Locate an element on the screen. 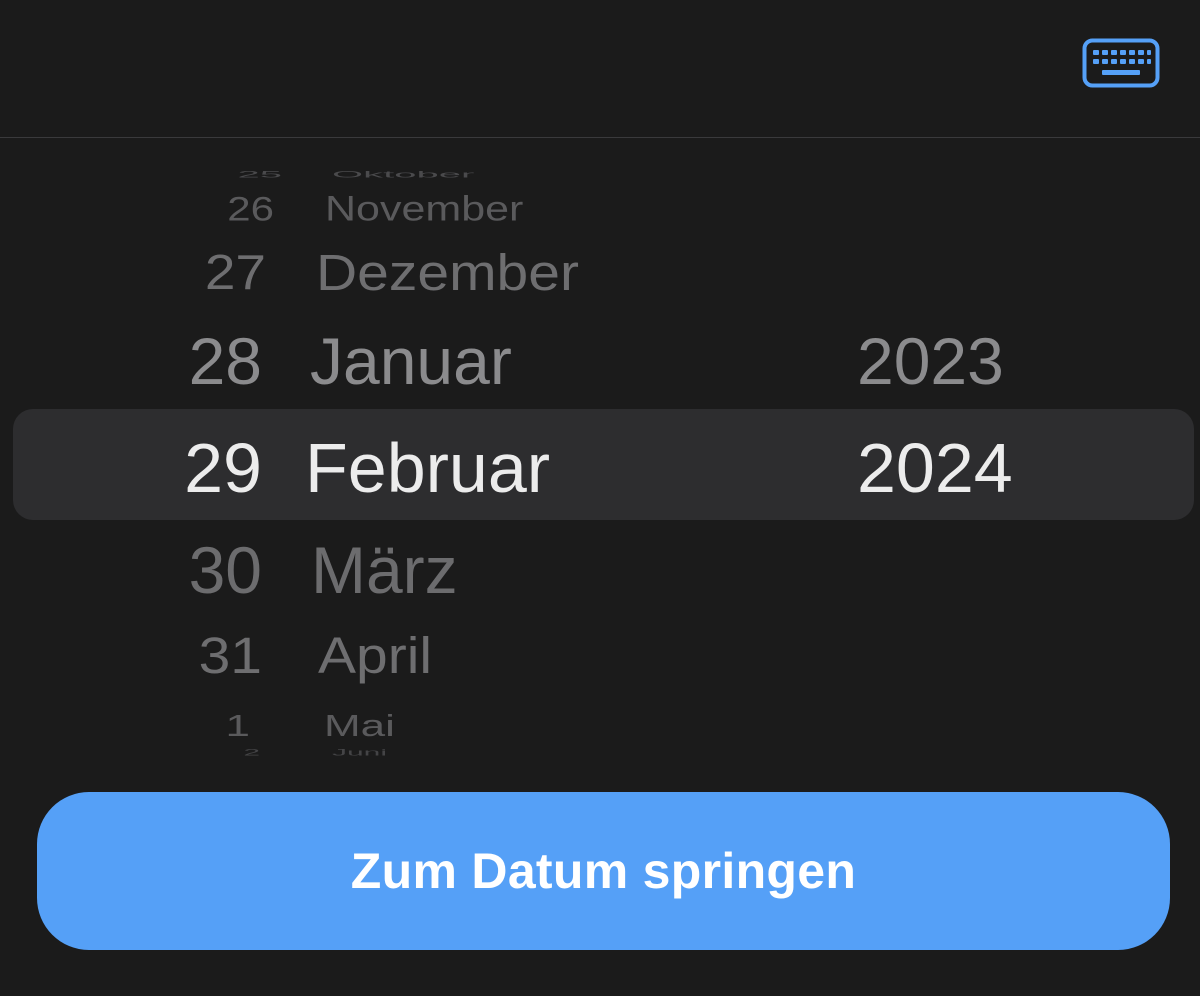 This screenshot has height=996, width=1200. month-option: März is located at coordinates (384, 570).